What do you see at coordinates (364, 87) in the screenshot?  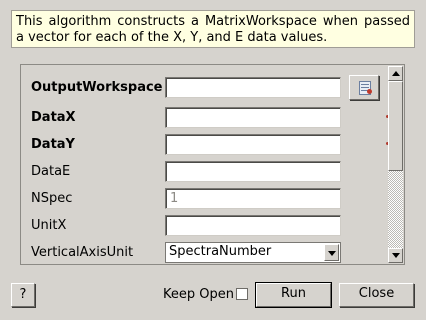 I see `browse-workspace-button` at bounding box center [364, 87].